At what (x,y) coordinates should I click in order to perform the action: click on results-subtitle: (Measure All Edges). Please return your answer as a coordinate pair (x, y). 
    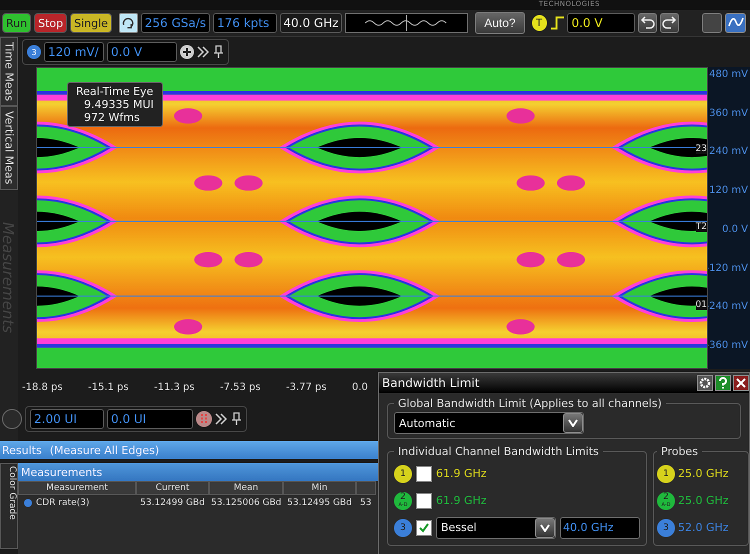
    Looking at the image, I should click on (105, 450).